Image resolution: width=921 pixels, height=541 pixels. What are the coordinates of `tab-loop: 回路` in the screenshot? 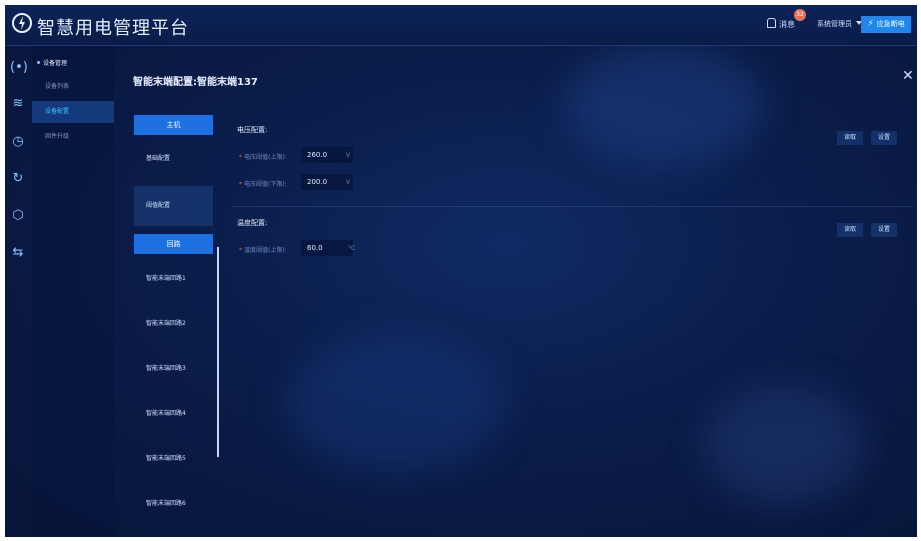 It's located at (173, 244).